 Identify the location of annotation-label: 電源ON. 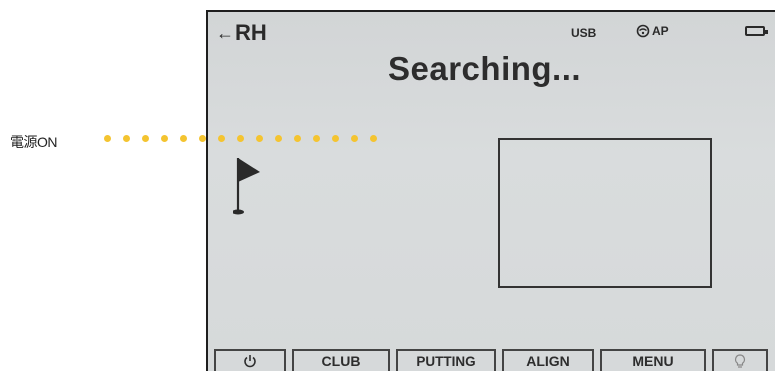
(34, 142).